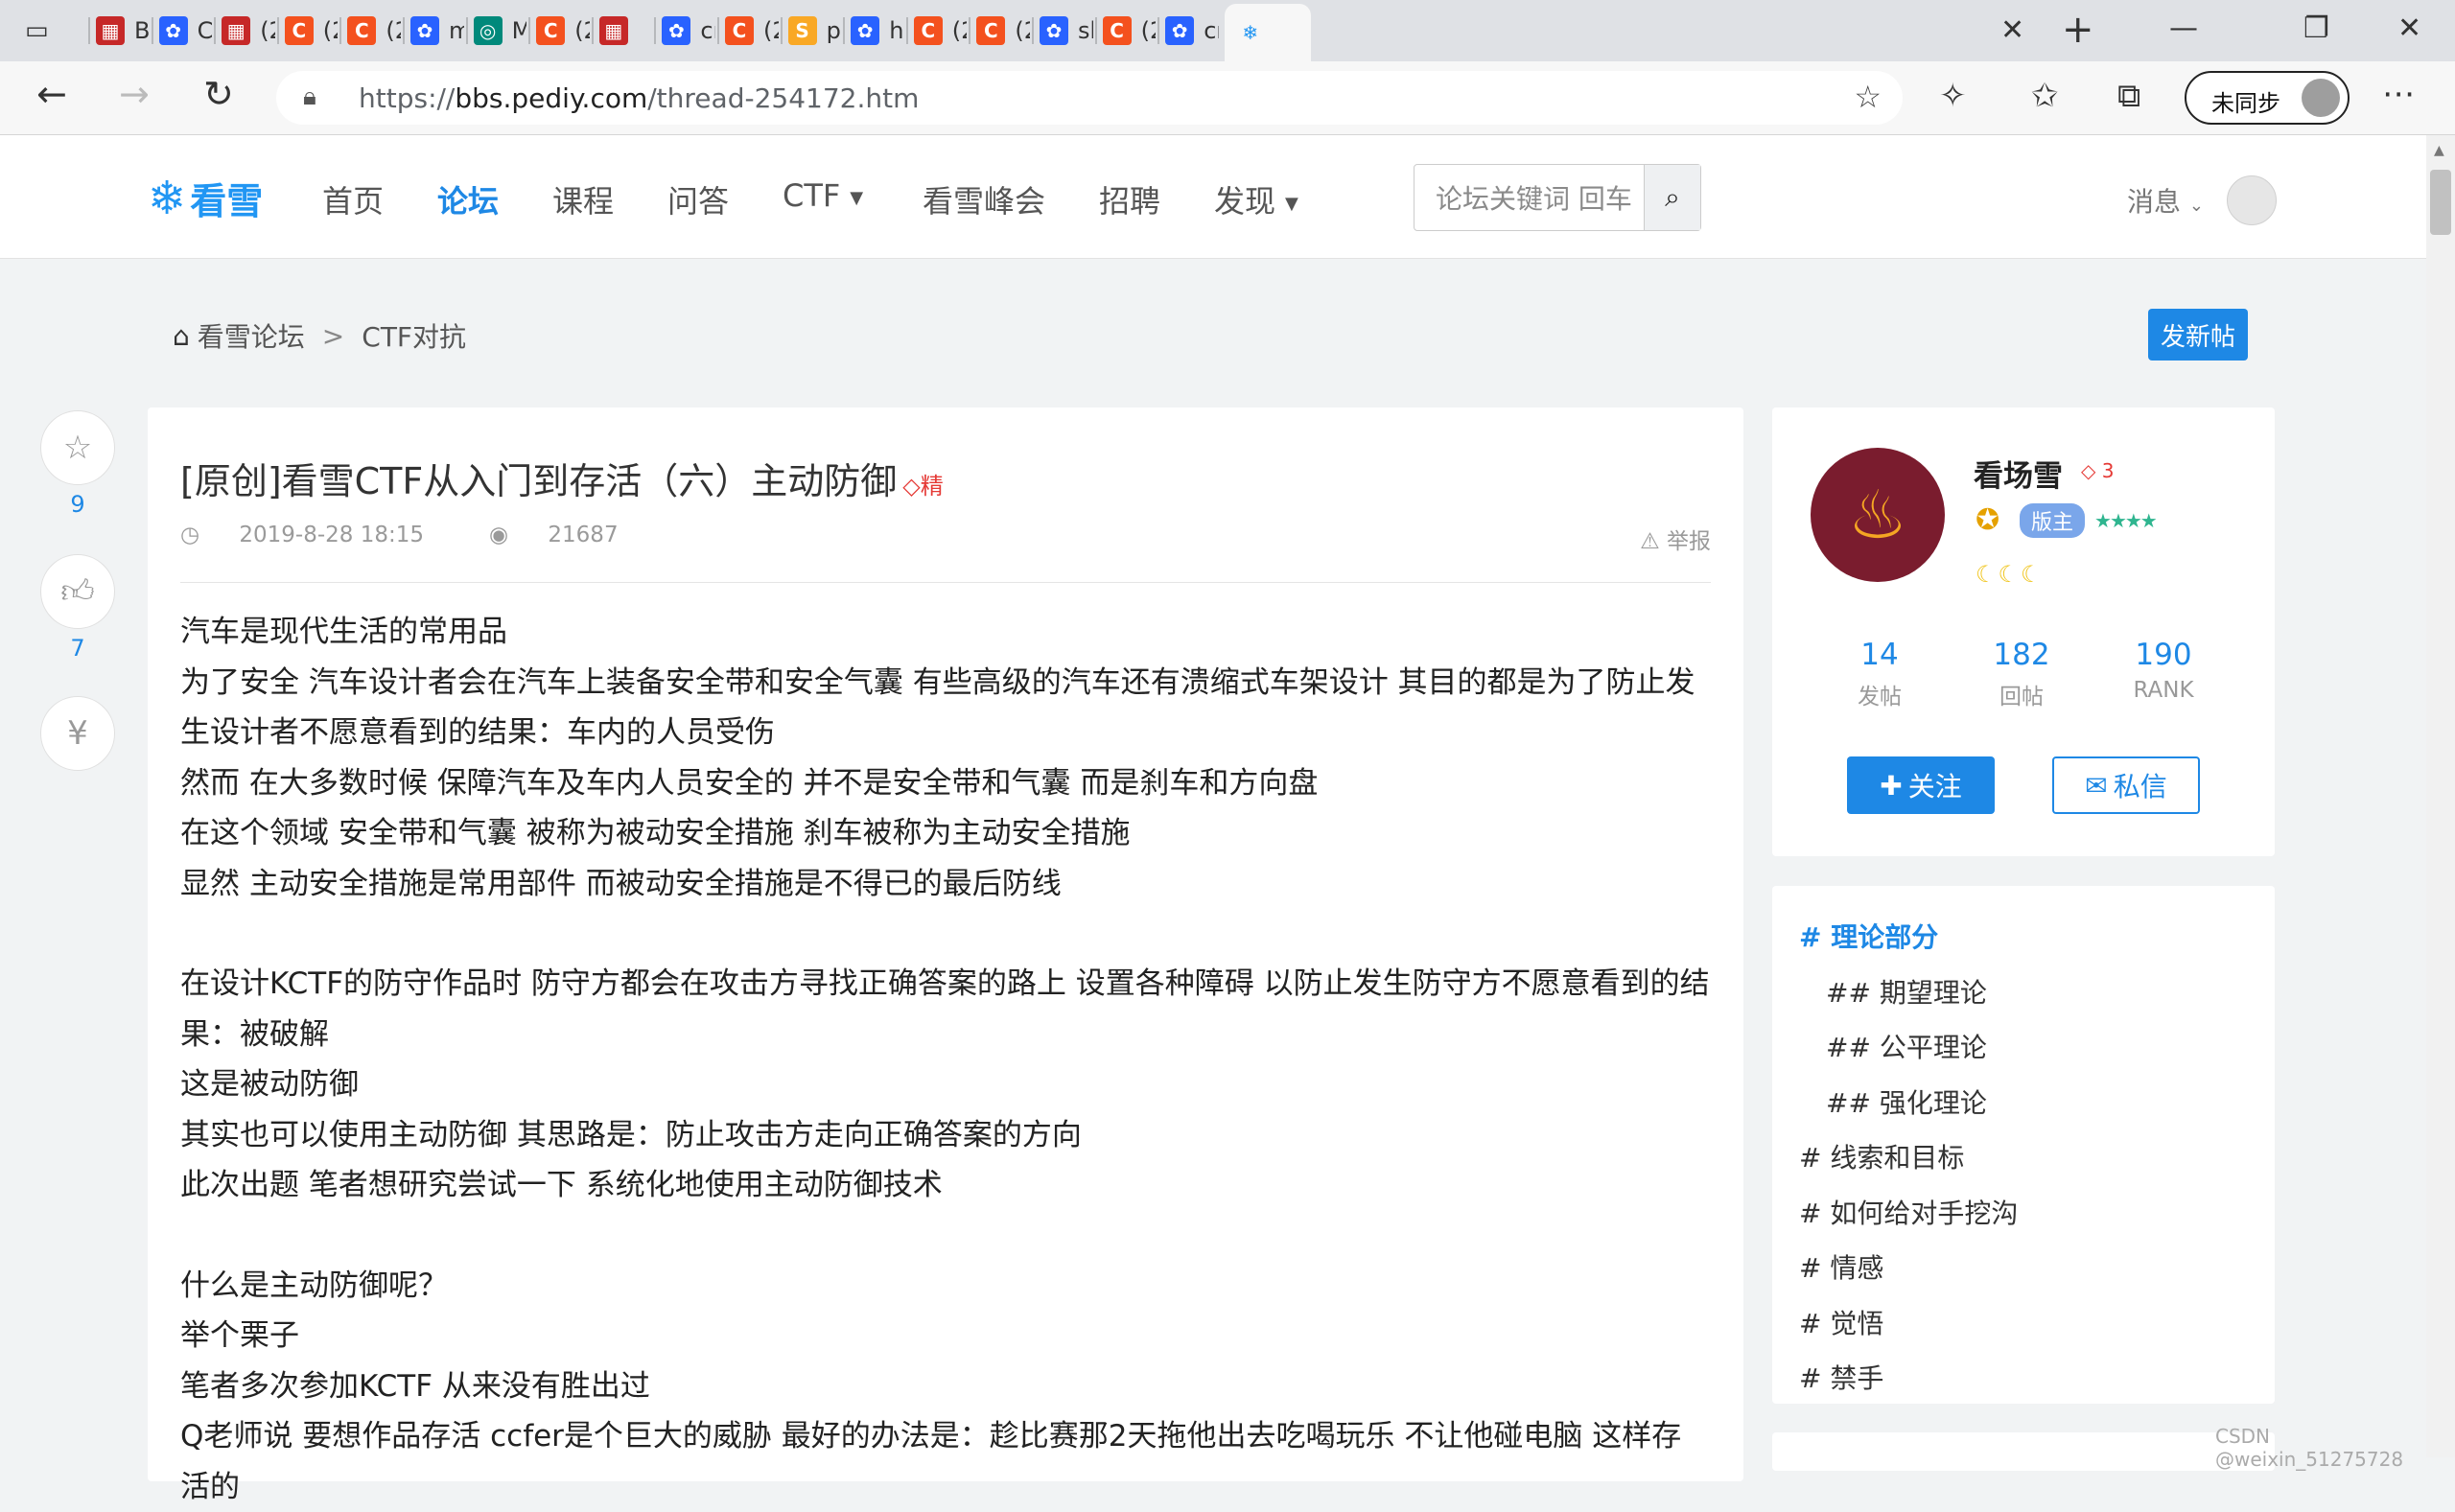 This screenshot has width=2455, height=1512. I want to click on author-avatar: ♨, so click(1878, 515).